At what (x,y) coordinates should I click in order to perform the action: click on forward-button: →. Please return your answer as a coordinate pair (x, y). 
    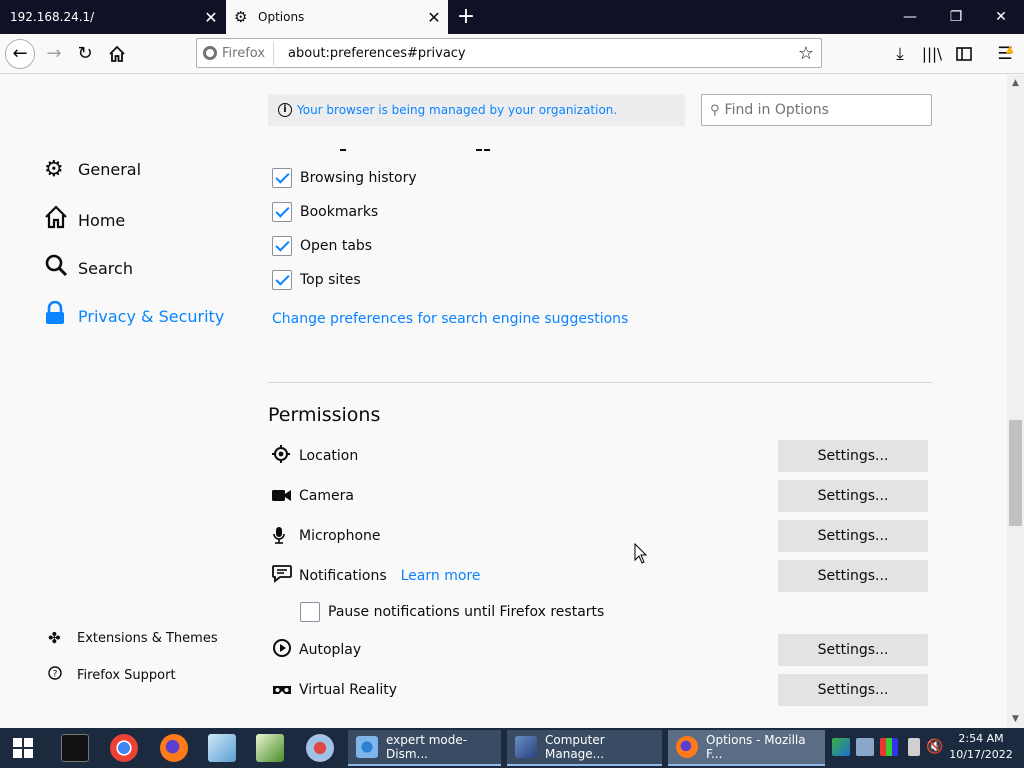
    Looking at the image, I should click on (54, 54).